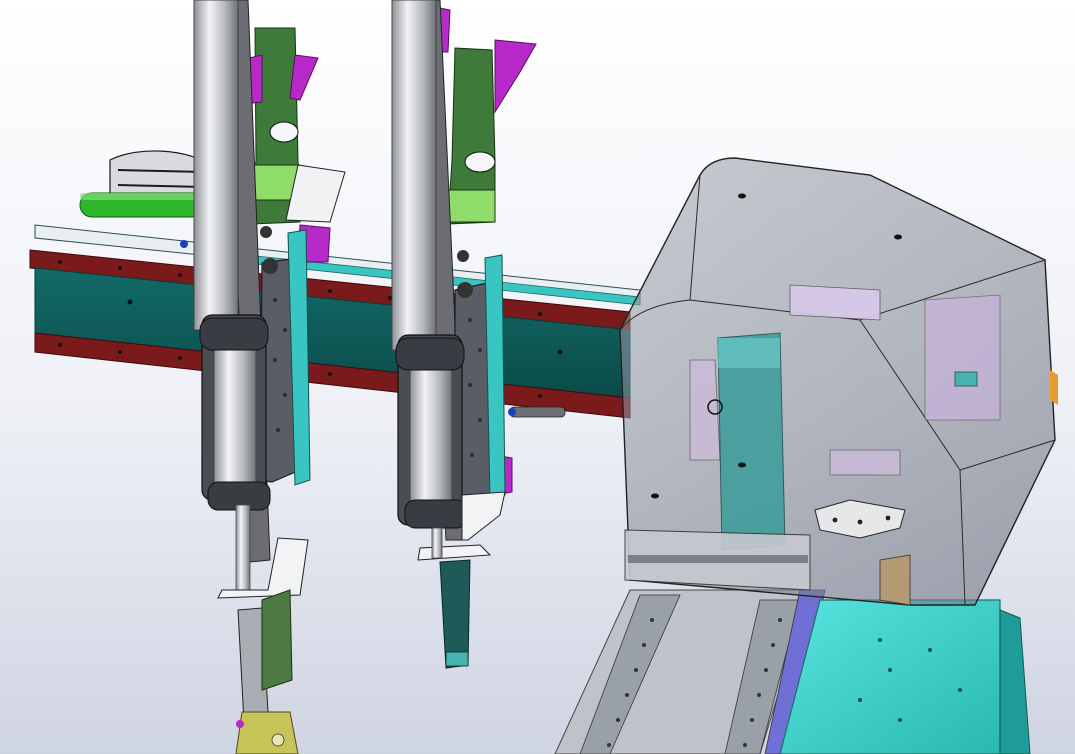 Image resolution: width=1075 pixels, height=754 pixels. Describe the element at coordinates (145, 184) in the screenshot. I see `cable-chain` at that location.